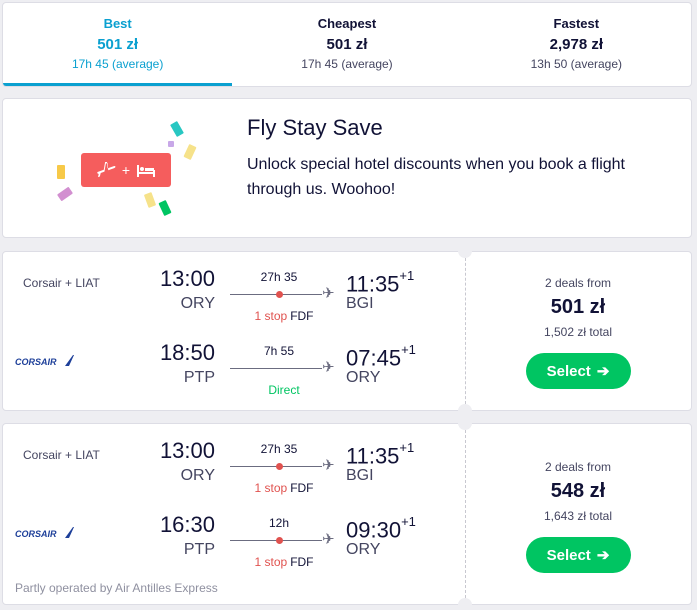 This screenshot has width=697, height=610. I want to click on operated-by-note: Partly operated by Air Antilles Express, so click(116, 588).